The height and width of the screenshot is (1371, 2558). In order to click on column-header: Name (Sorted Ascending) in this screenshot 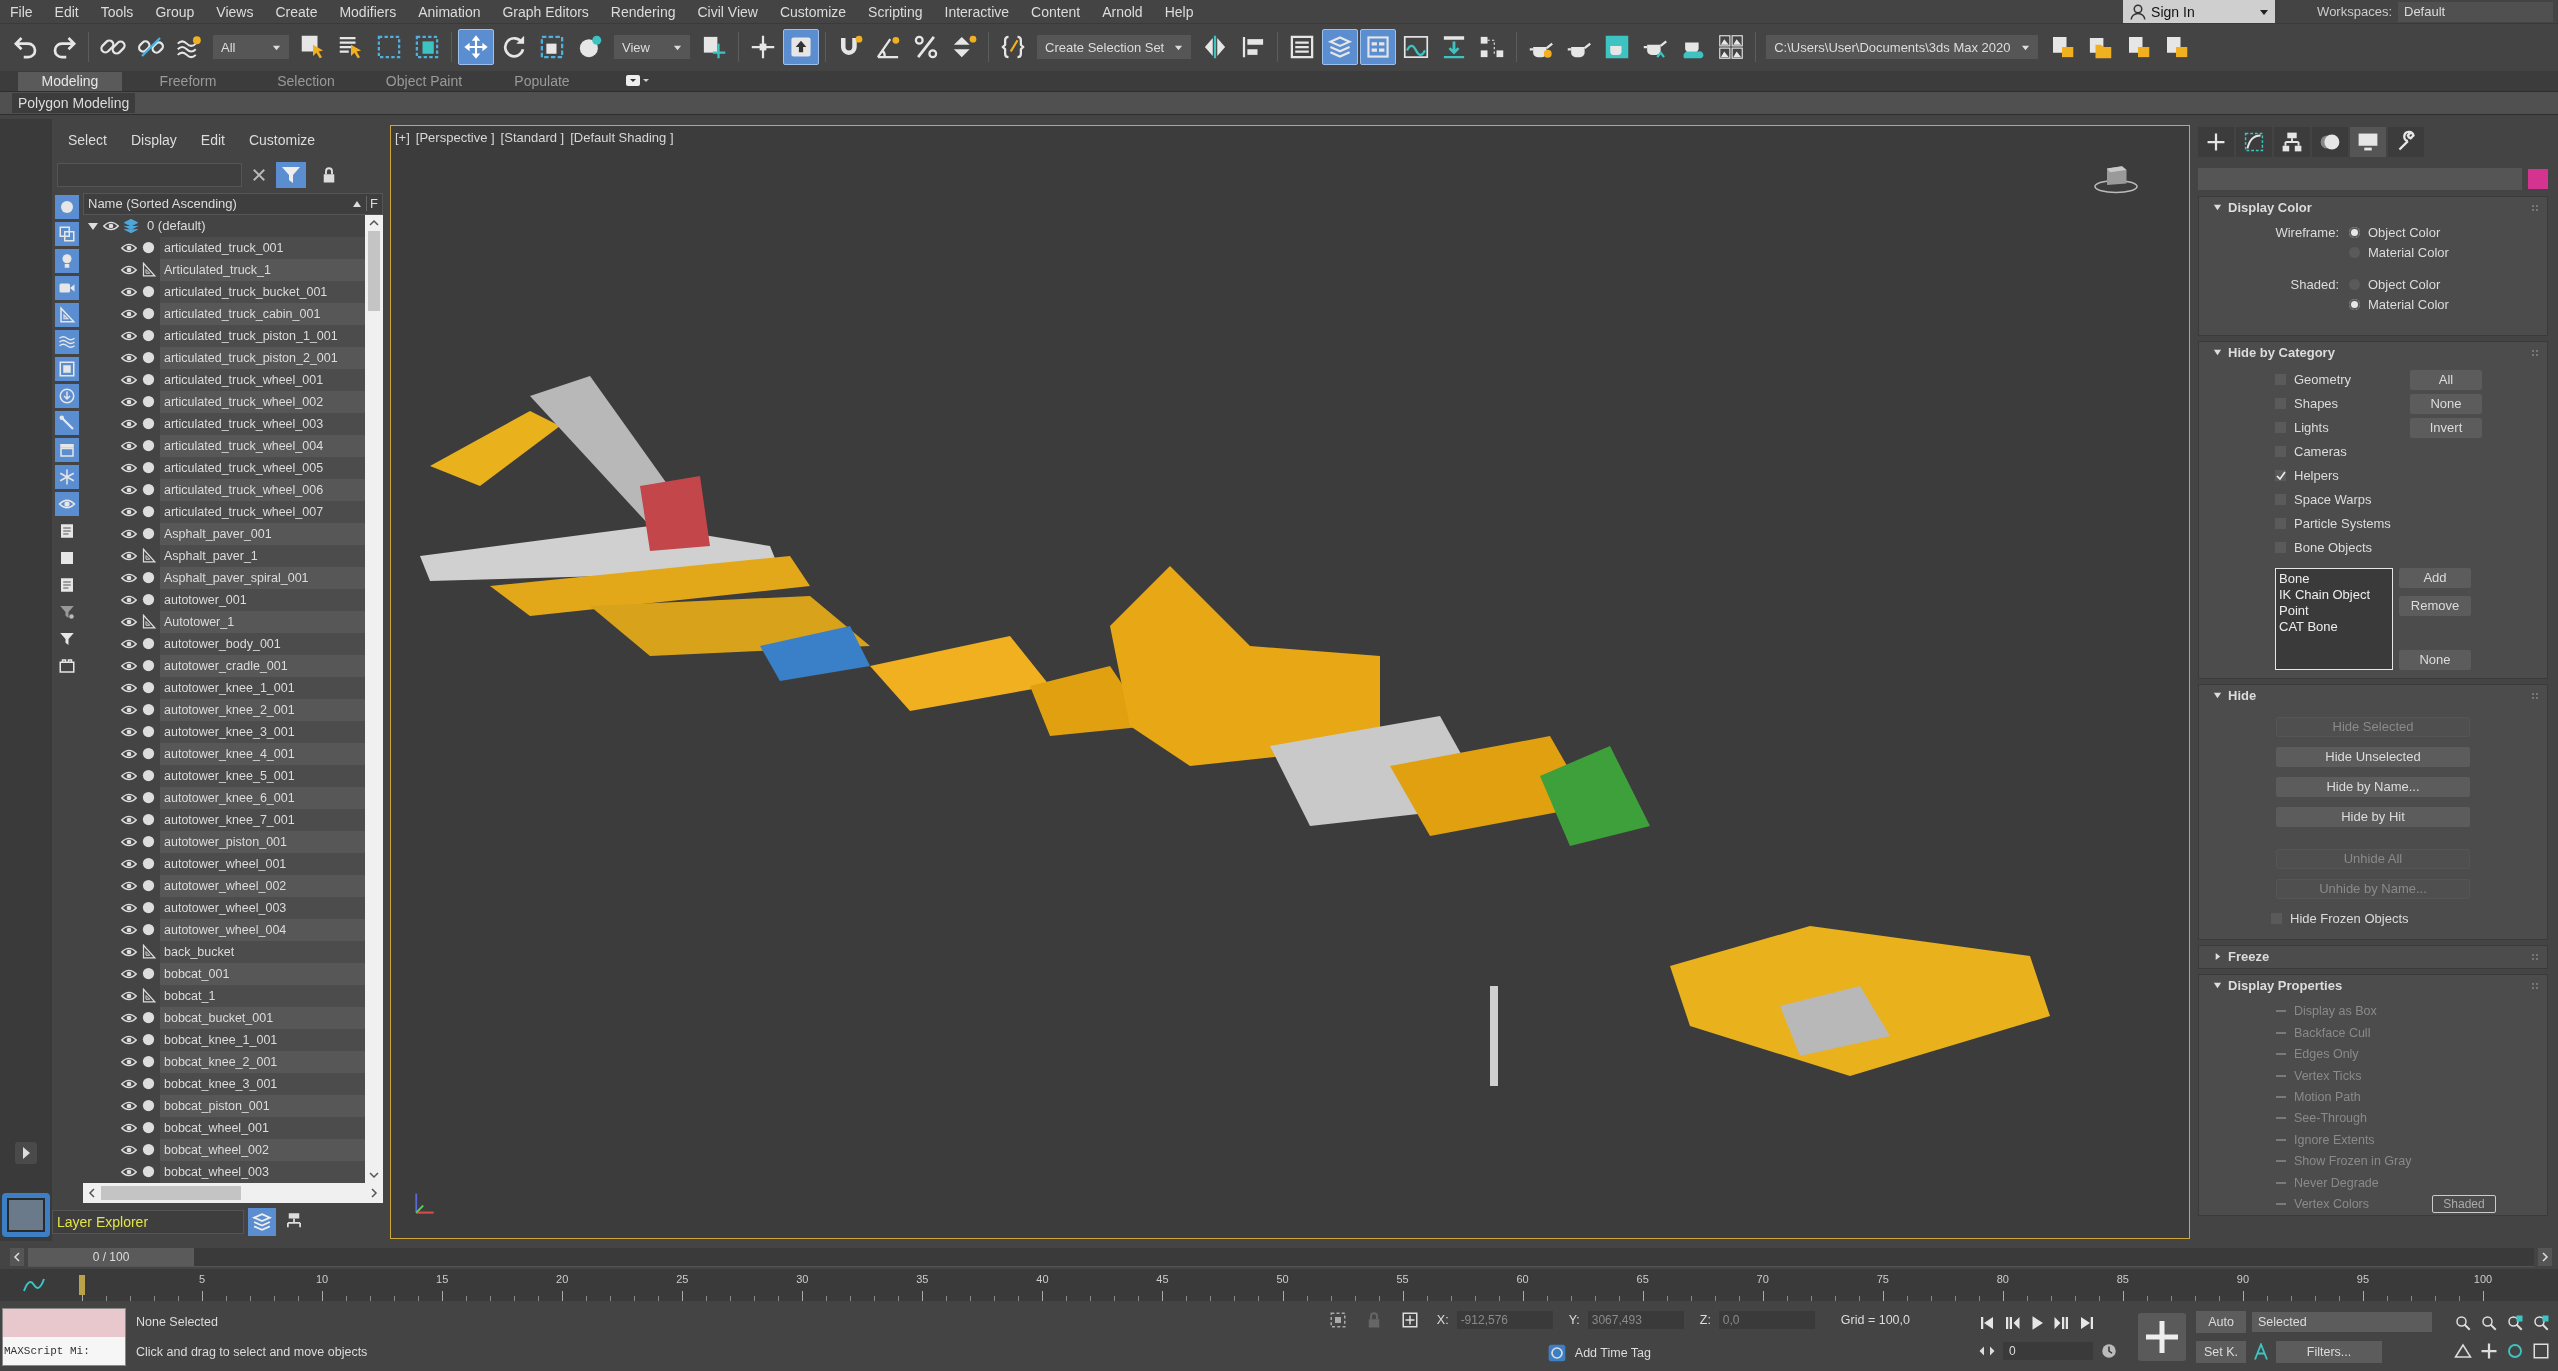, I will do `click(218, 204)`.